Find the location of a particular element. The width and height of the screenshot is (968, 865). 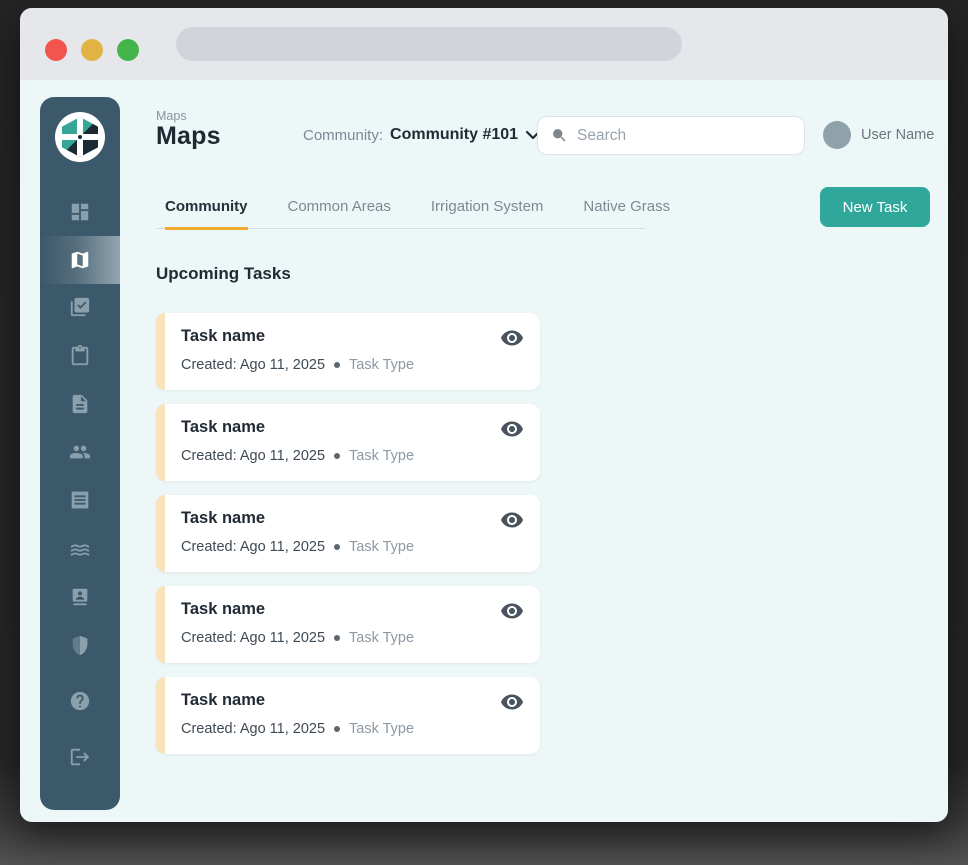

sidebar-item-tasks is located at coordinates (80, 307).